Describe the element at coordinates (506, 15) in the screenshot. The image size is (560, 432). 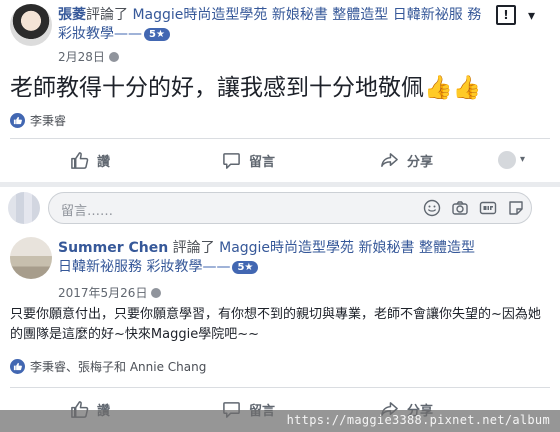
I see `report-flag-icon: !` at that location.